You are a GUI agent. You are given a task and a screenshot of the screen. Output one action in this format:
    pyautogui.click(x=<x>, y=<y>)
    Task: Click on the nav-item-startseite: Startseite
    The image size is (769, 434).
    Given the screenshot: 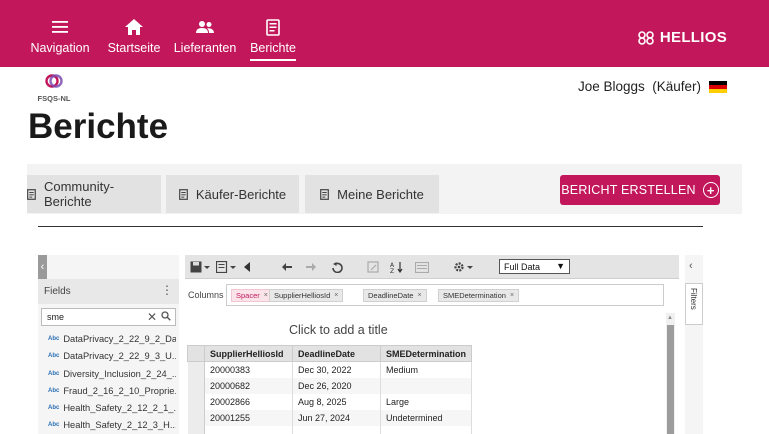 What is the action you would take?
    pyautogui.click(x=134, y=33)
    